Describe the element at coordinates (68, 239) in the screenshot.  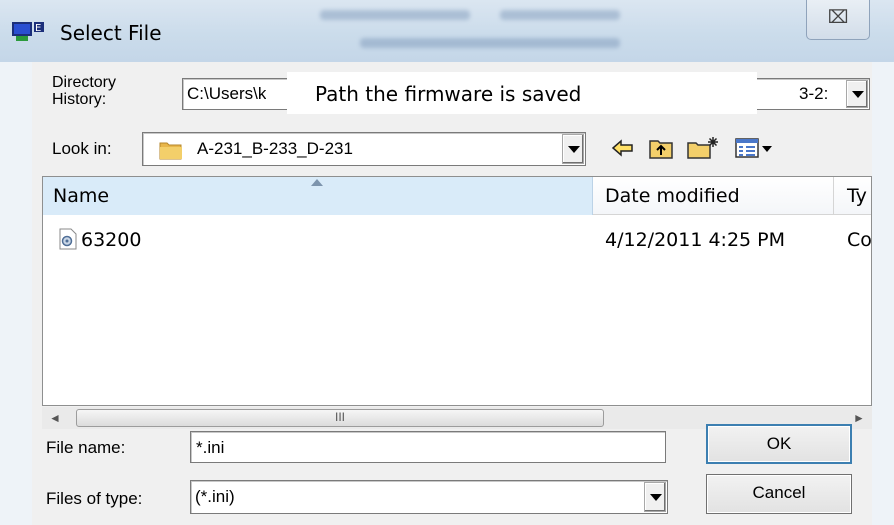
I see `config-file-icon` at that location.